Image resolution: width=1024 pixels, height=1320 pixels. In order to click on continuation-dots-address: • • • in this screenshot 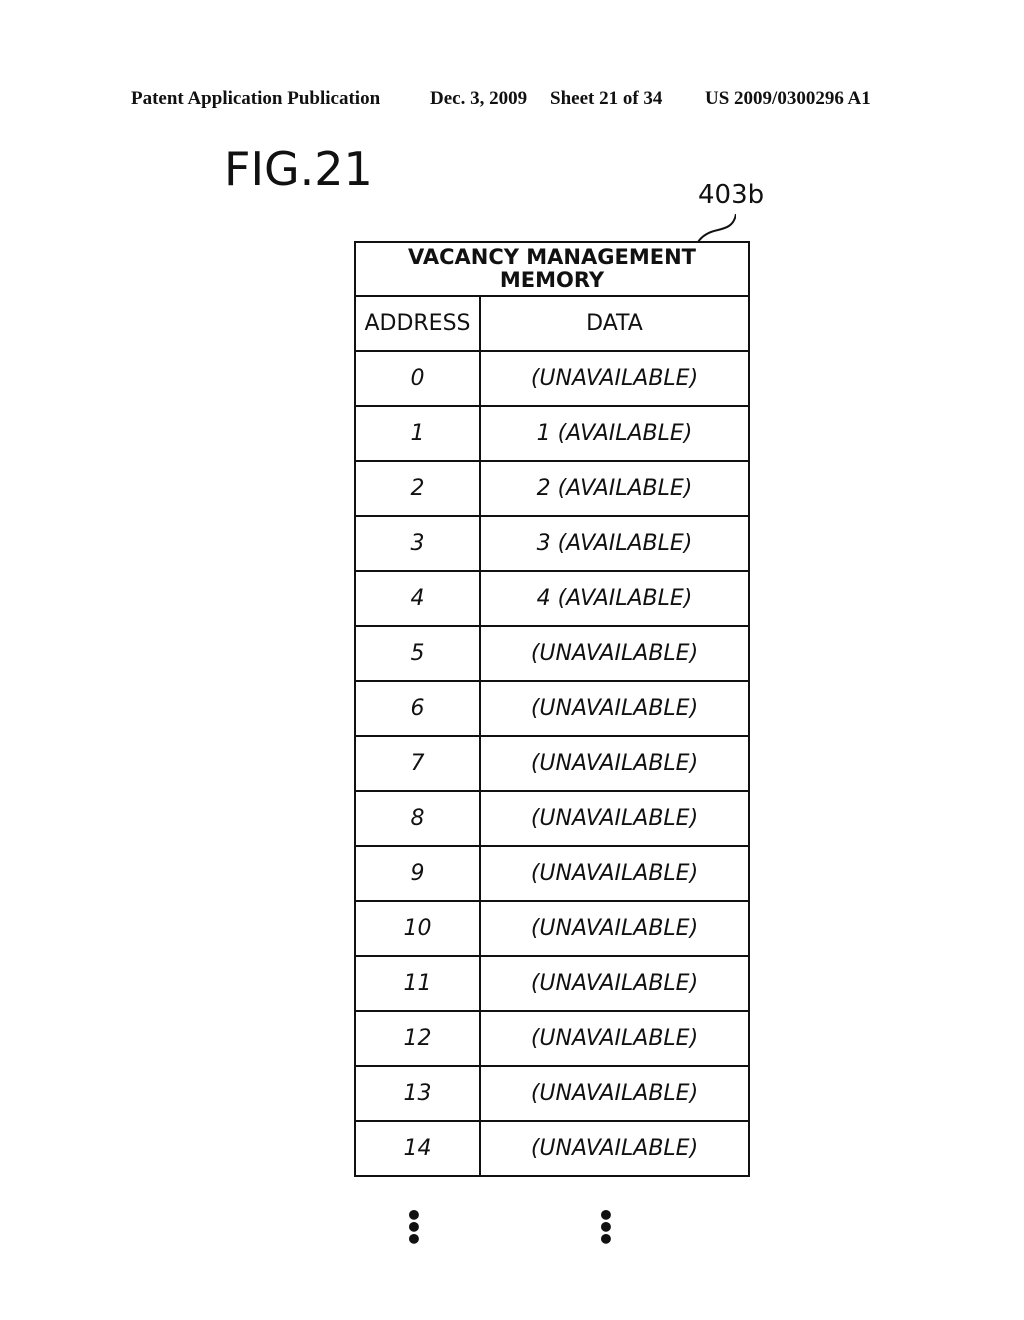, I will do `click(414, 1227)`.